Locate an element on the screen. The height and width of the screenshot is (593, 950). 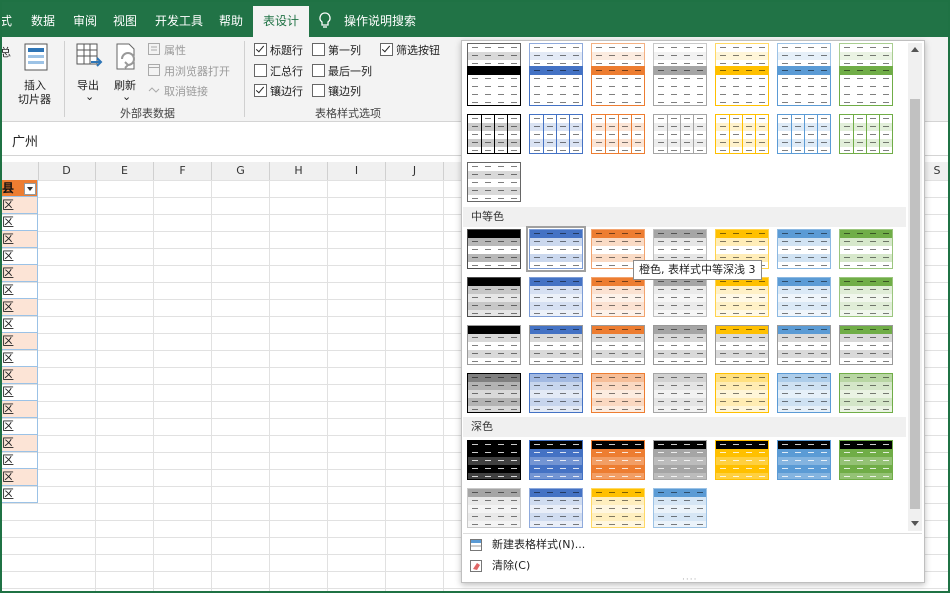
tab-table-design: 表设计 is located at coordinates (281, 21).